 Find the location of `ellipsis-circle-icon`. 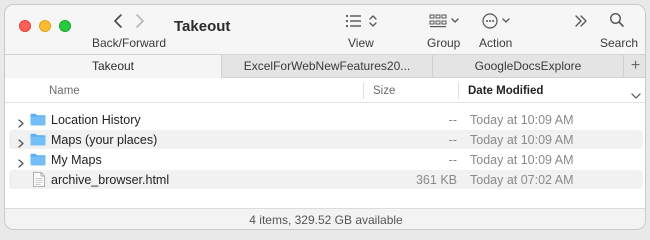

ellipsis-circle-icon is located at coordinates (496, 21).